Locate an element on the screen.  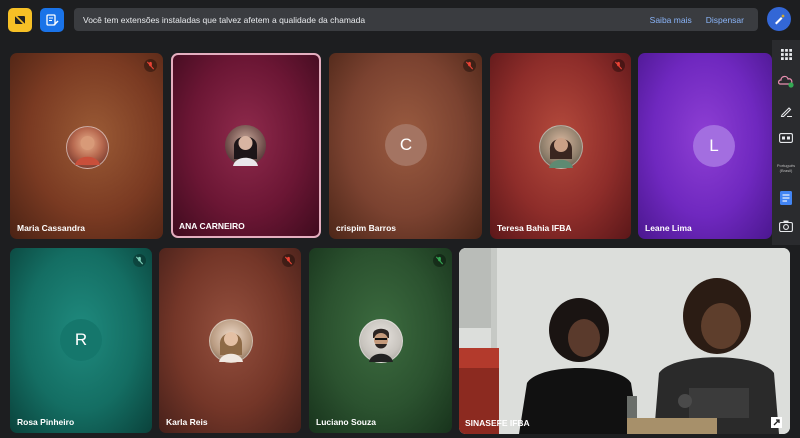
participant-name: ANA CARNEIRO is located at coordinates (212, 226).